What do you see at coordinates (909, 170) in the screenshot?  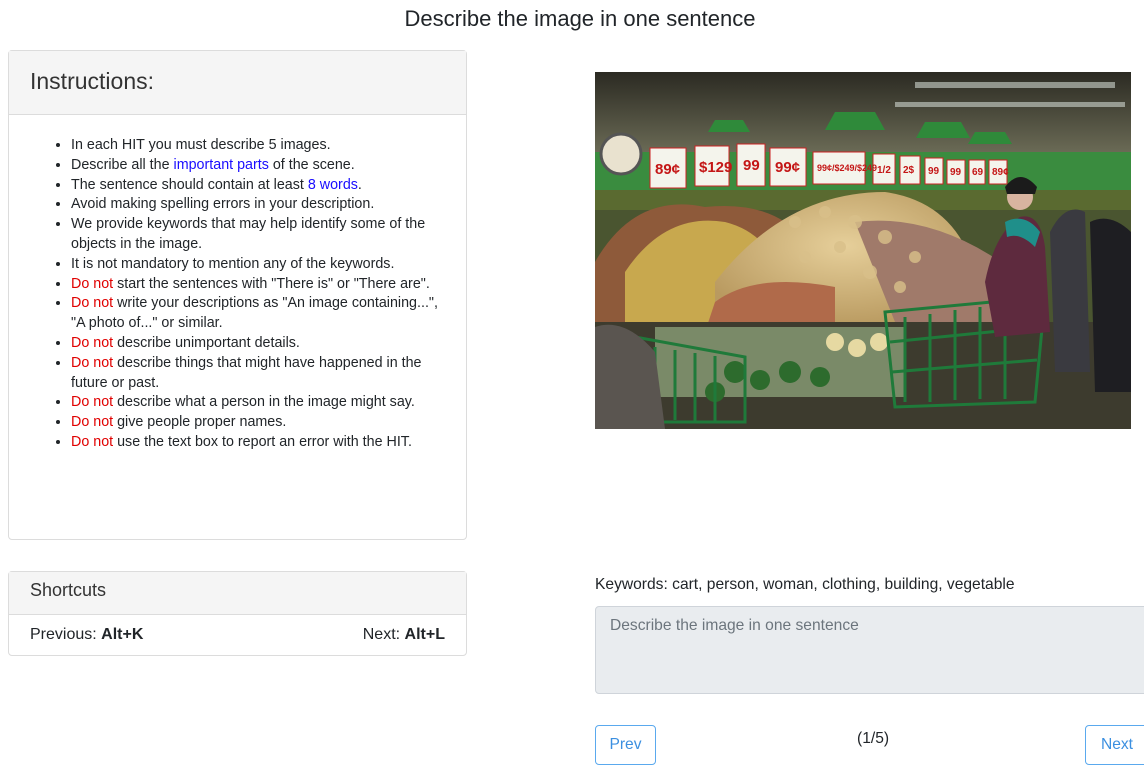 I see `price-sign-text: 2$` at bounding box center [909, 170].